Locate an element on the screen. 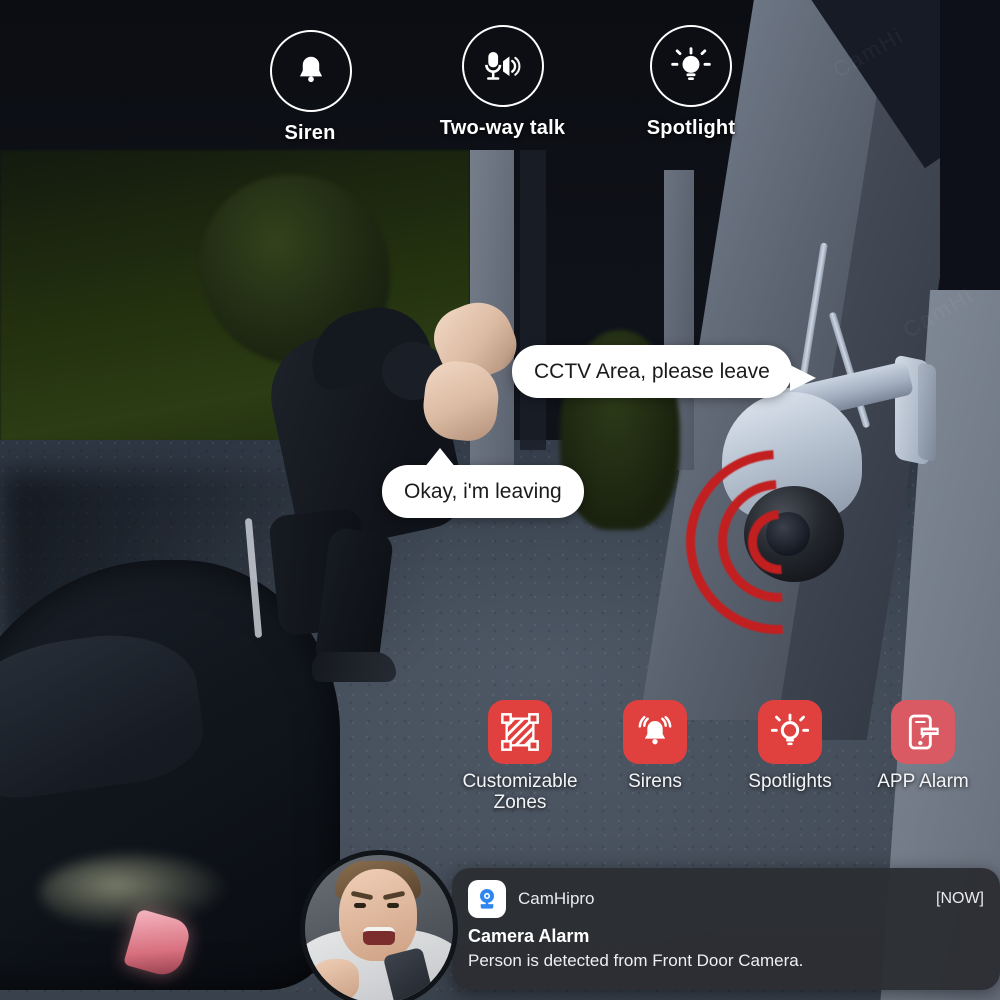  avatar-face is located at coordinates (378, 915).